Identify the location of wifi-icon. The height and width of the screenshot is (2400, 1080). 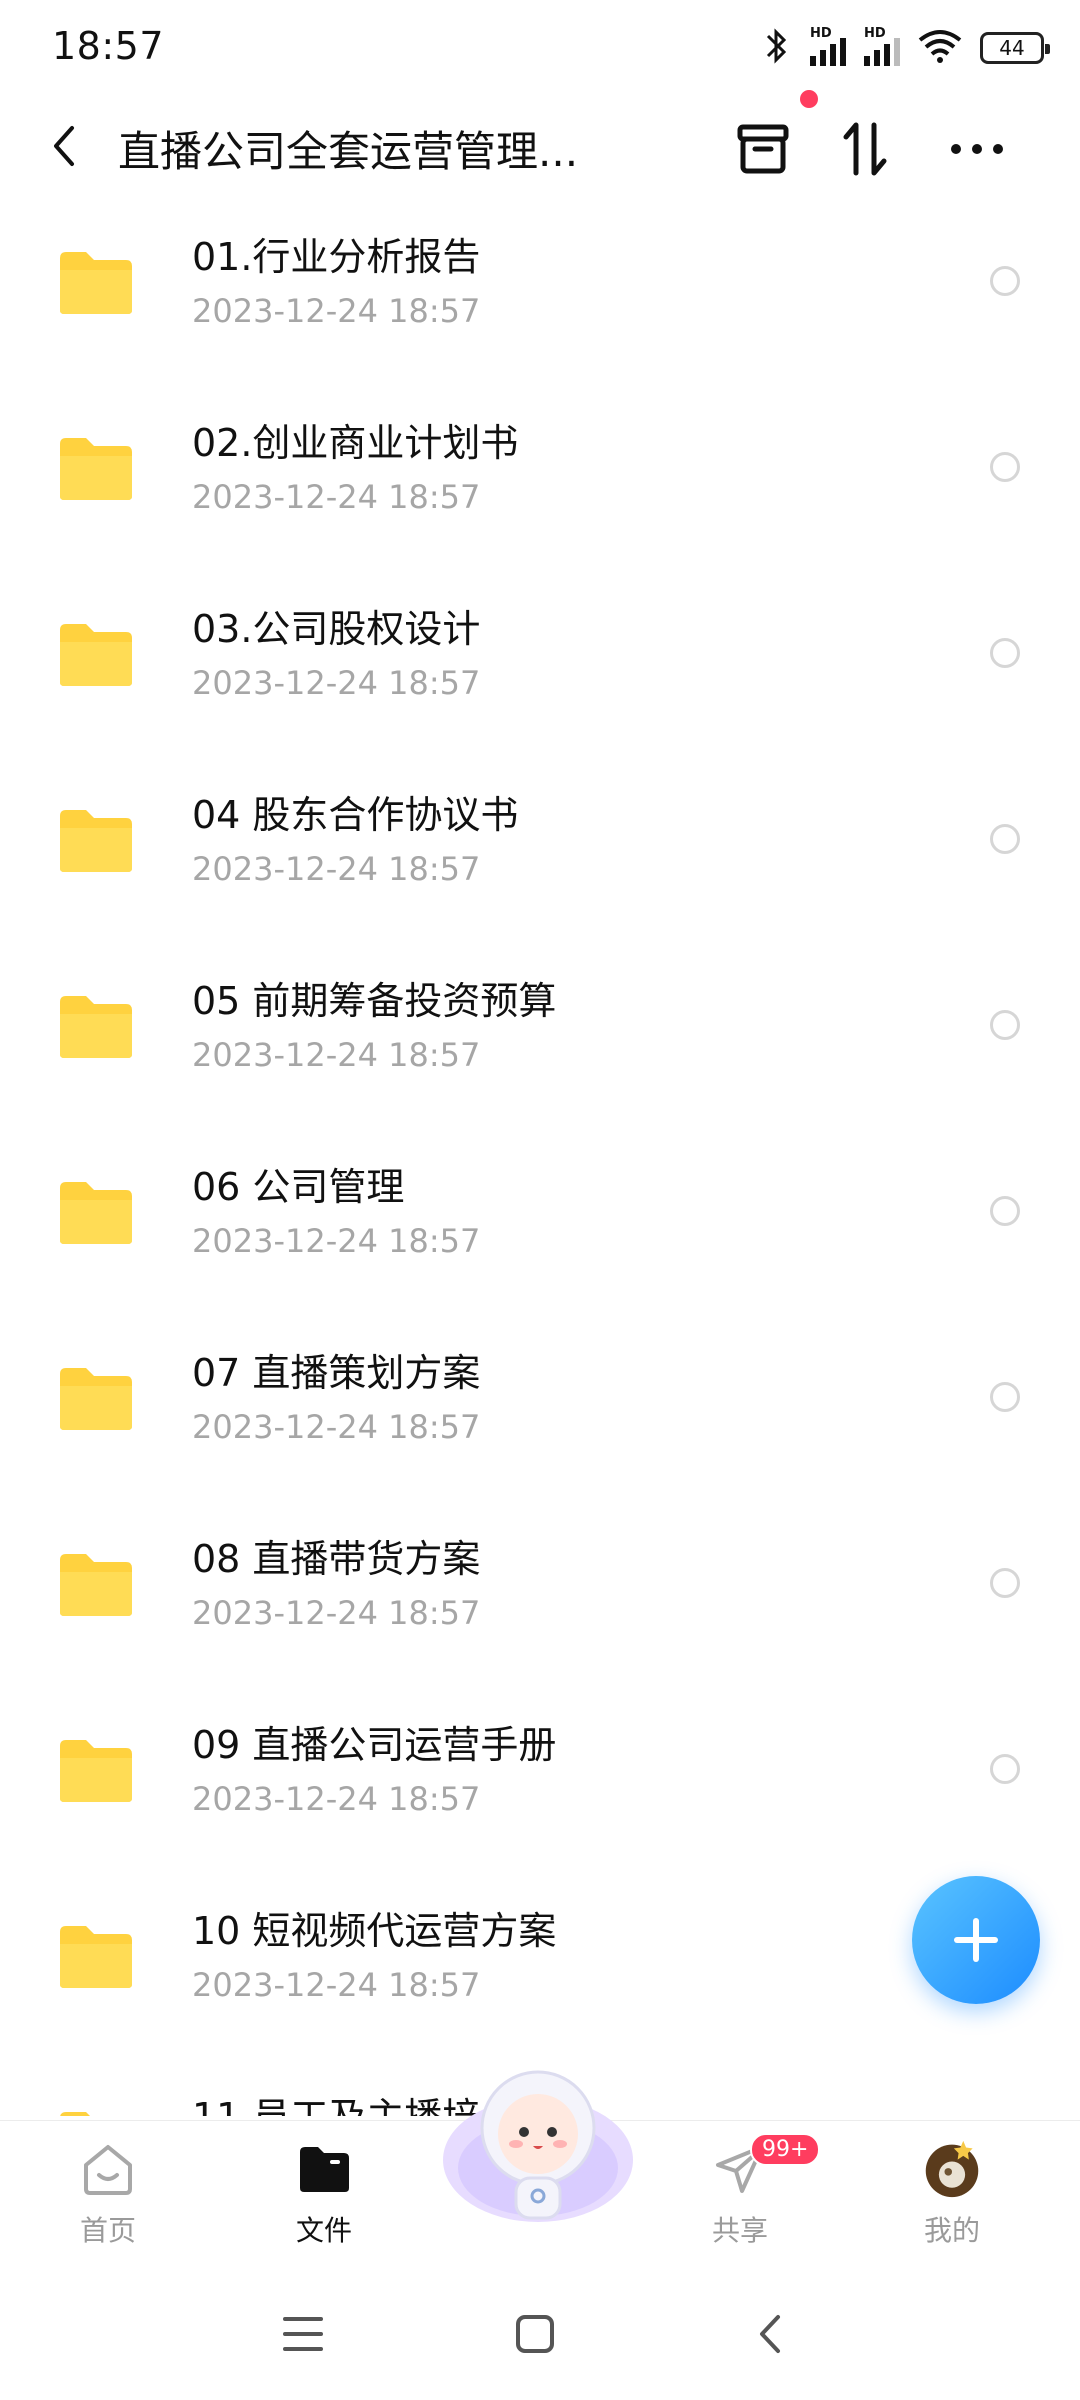
(940, 48).